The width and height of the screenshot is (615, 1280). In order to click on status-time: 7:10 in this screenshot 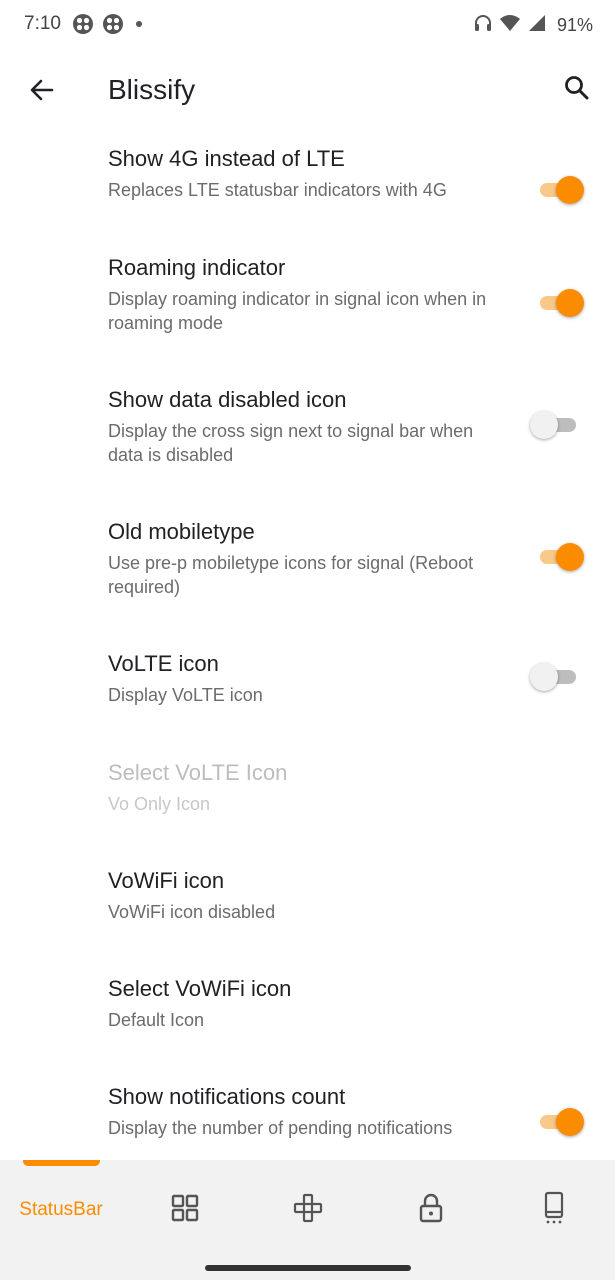, I will do `click(42, 23)`.